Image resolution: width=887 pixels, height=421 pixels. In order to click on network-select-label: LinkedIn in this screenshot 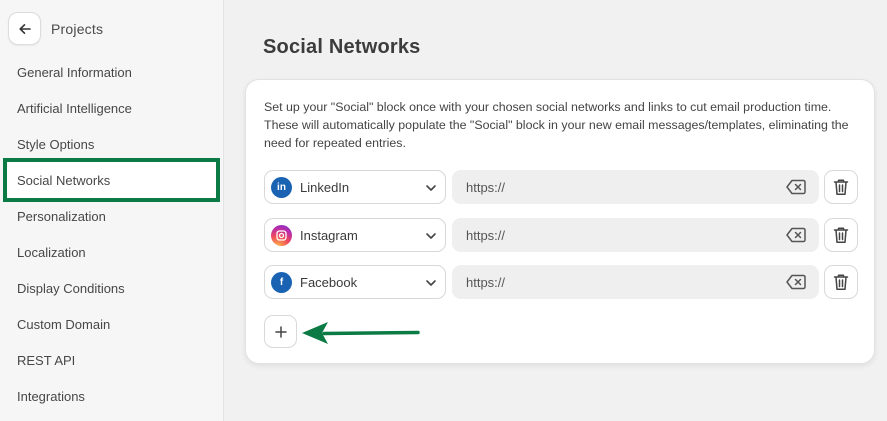, I will do `click(325, 187)`.